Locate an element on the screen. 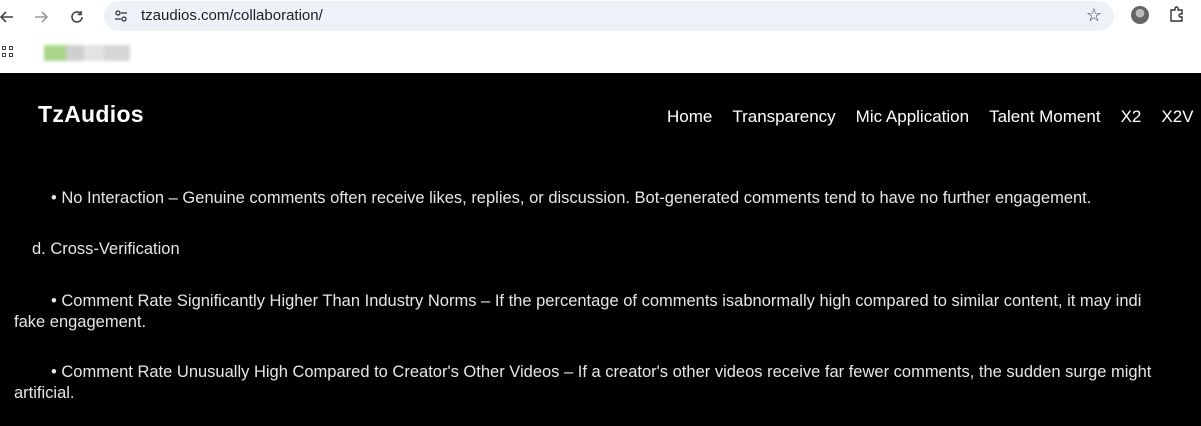 This screenshot has width=1201, height=426. nav-home: Home is located at coordinates (689, 117).